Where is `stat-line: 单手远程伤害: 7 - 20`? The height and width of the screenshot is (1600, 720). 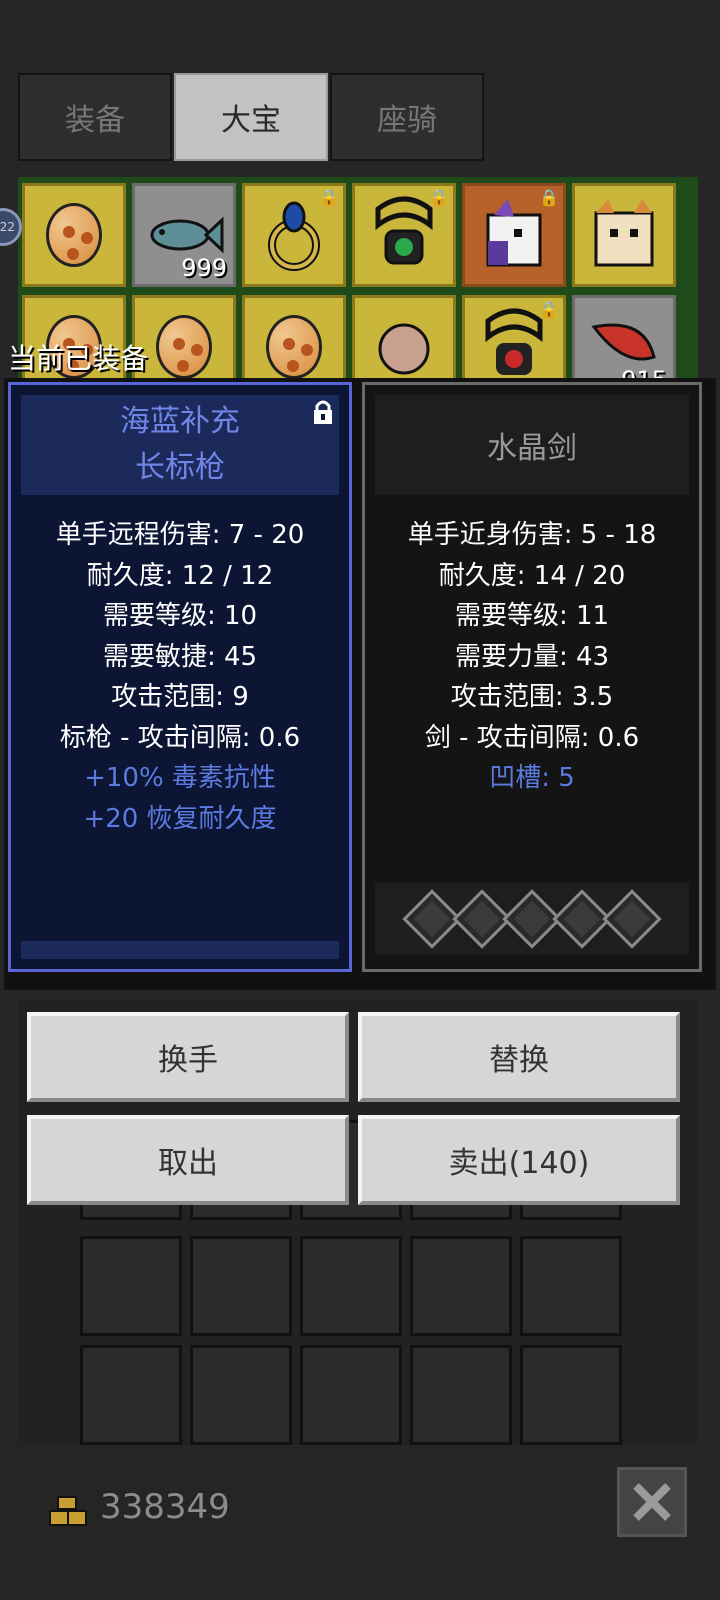
stat-line: 单手远程伤害: 7 - 20 is located at coordinates (180, 535).